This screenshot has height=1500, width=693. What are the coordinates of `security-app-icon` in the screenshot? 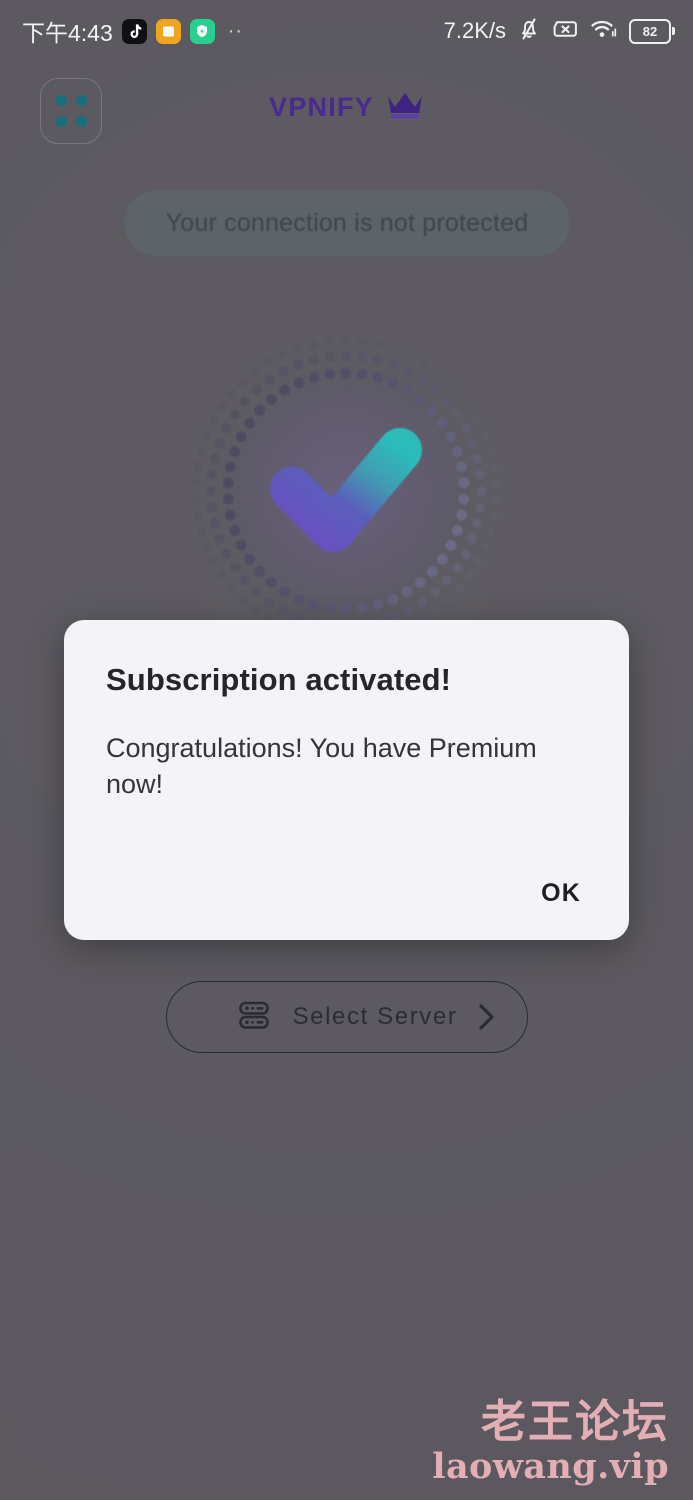 It's located at (202, 31).